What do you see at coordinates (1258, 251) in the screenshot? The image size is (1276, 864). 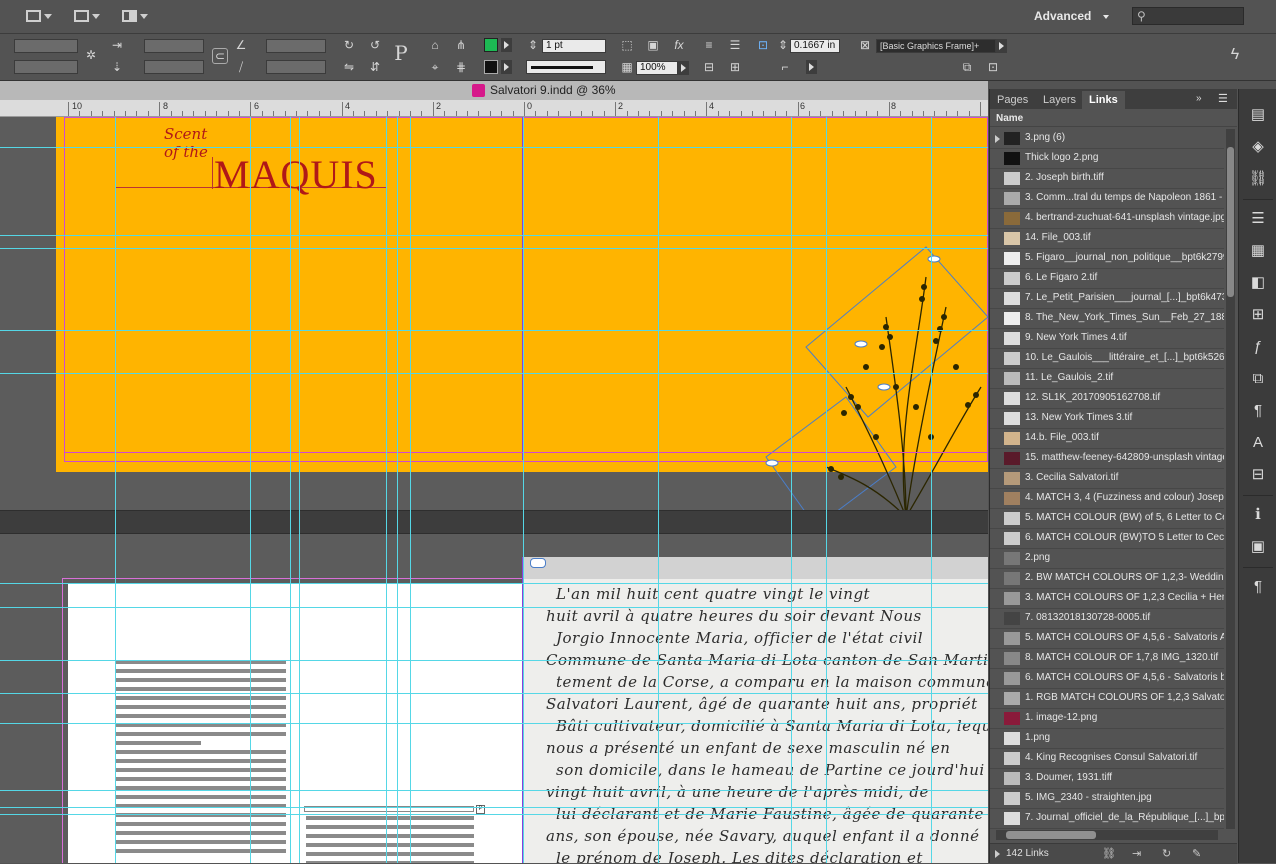 I see `swatches-icon: ▦` at bounding box center [1258, 251].